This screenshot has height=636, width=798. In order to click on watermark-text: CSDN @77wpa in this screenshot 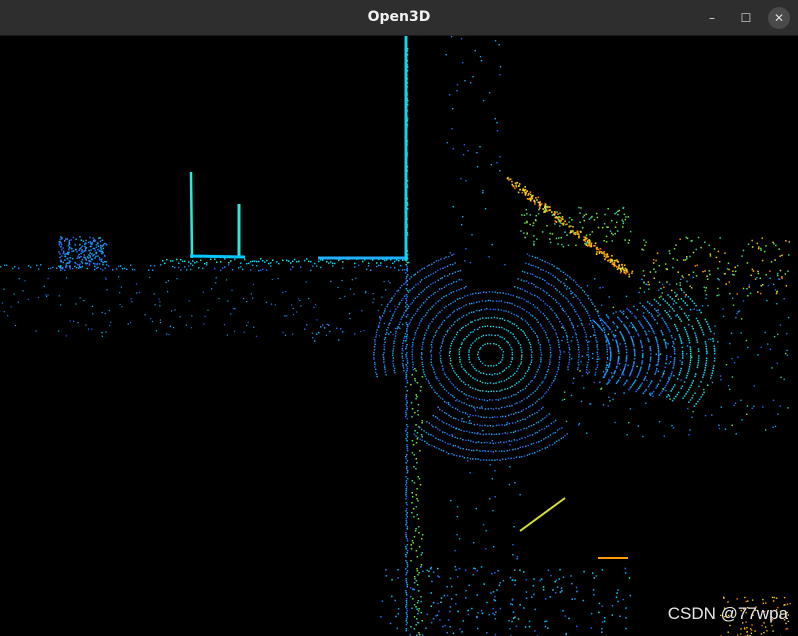, I will do `click(727, 613)`.